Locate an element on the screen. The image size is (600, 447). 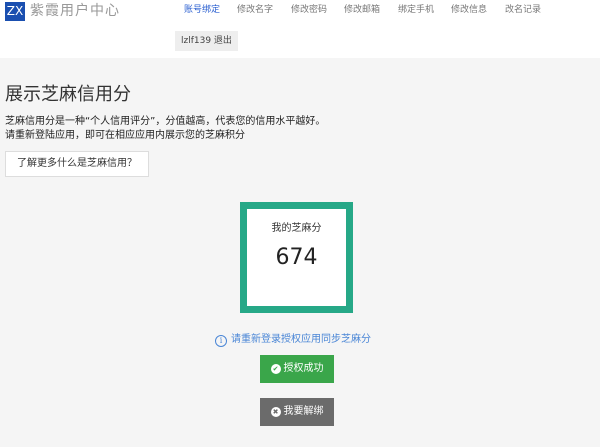
nav-edit-info: 修改信息 is located at coordinates (469, 10).